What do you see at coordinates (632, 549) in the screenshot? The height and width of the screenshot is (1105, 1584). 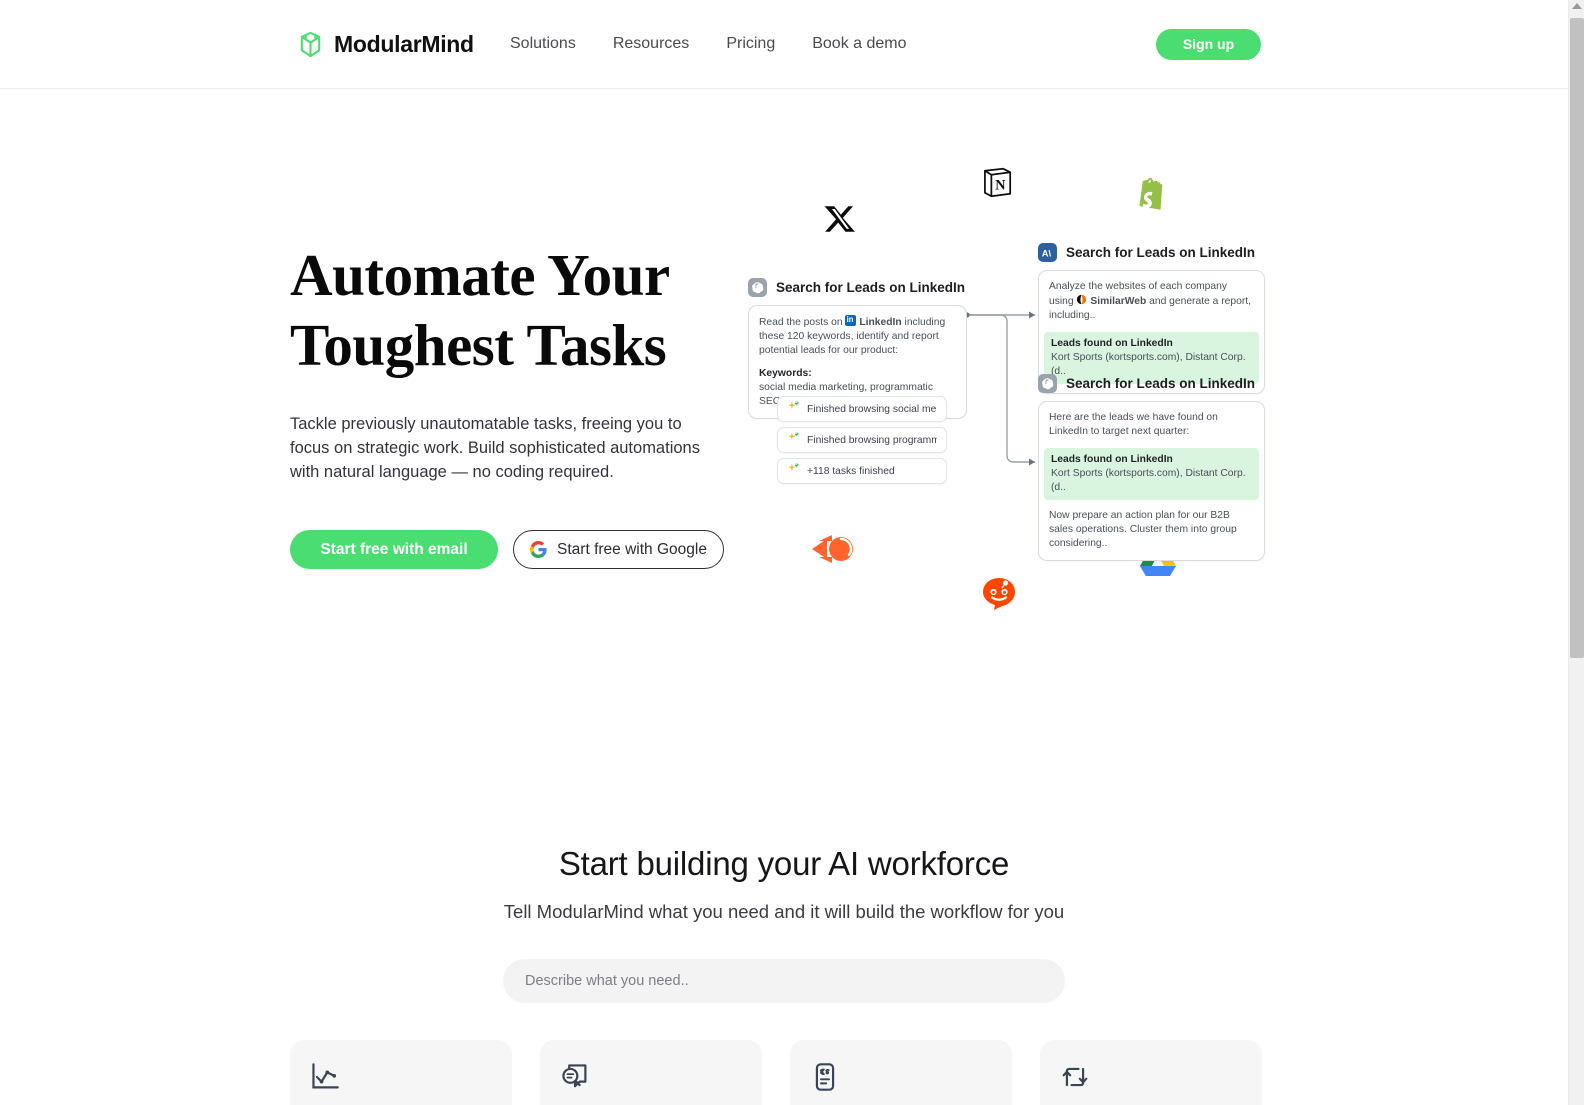 I see `start-free-with-google-label: Start free with Google` at bounding box center [632, 549].